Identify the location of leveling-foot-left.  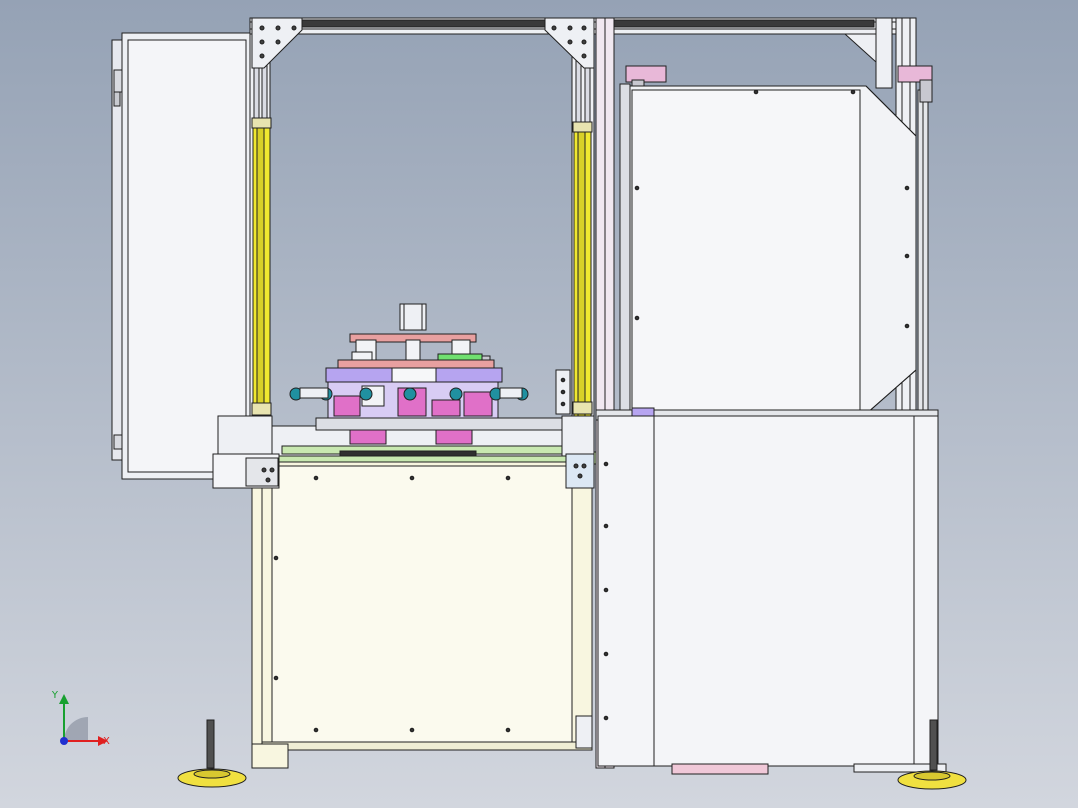
(212, 753).